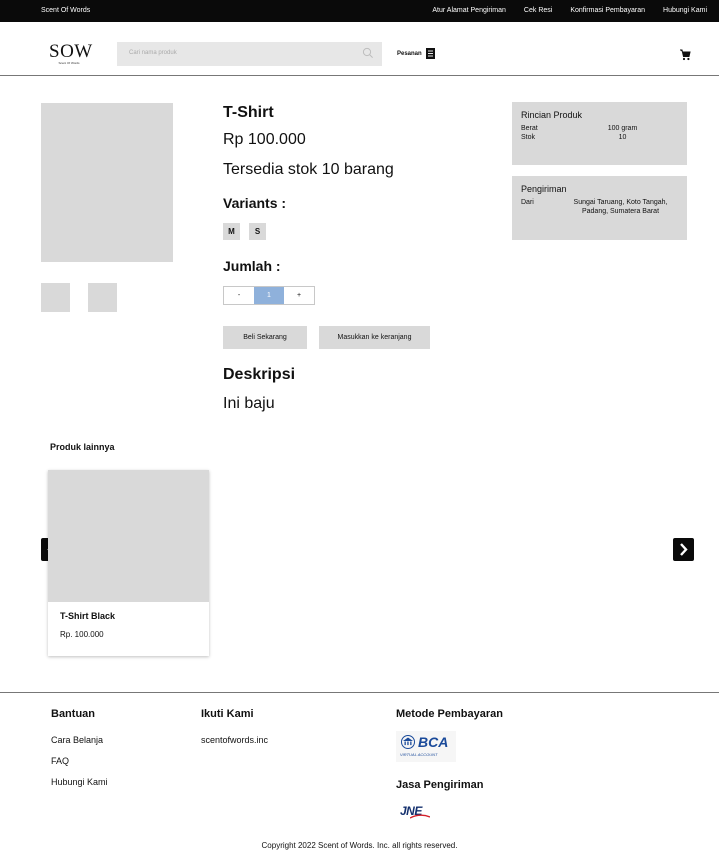 The height and width of the screenshot is (853, 719). Describe the element at coordinates (622, 137) in the screenshot. I see `stock-value: 10` at that location.